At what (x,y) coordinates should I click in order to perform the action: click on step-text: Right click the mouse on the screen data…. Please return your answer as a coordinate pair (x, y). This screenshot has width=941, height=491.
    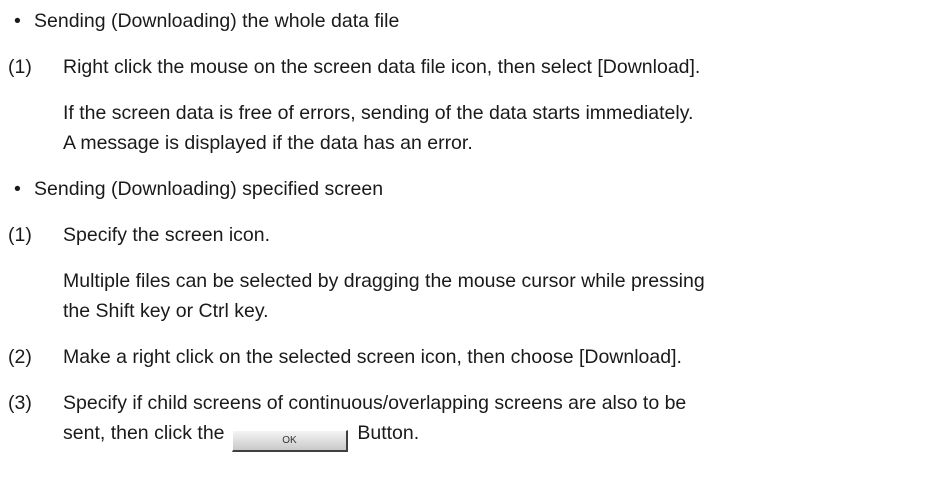
    Looking at the image, I should click on (382, 67).